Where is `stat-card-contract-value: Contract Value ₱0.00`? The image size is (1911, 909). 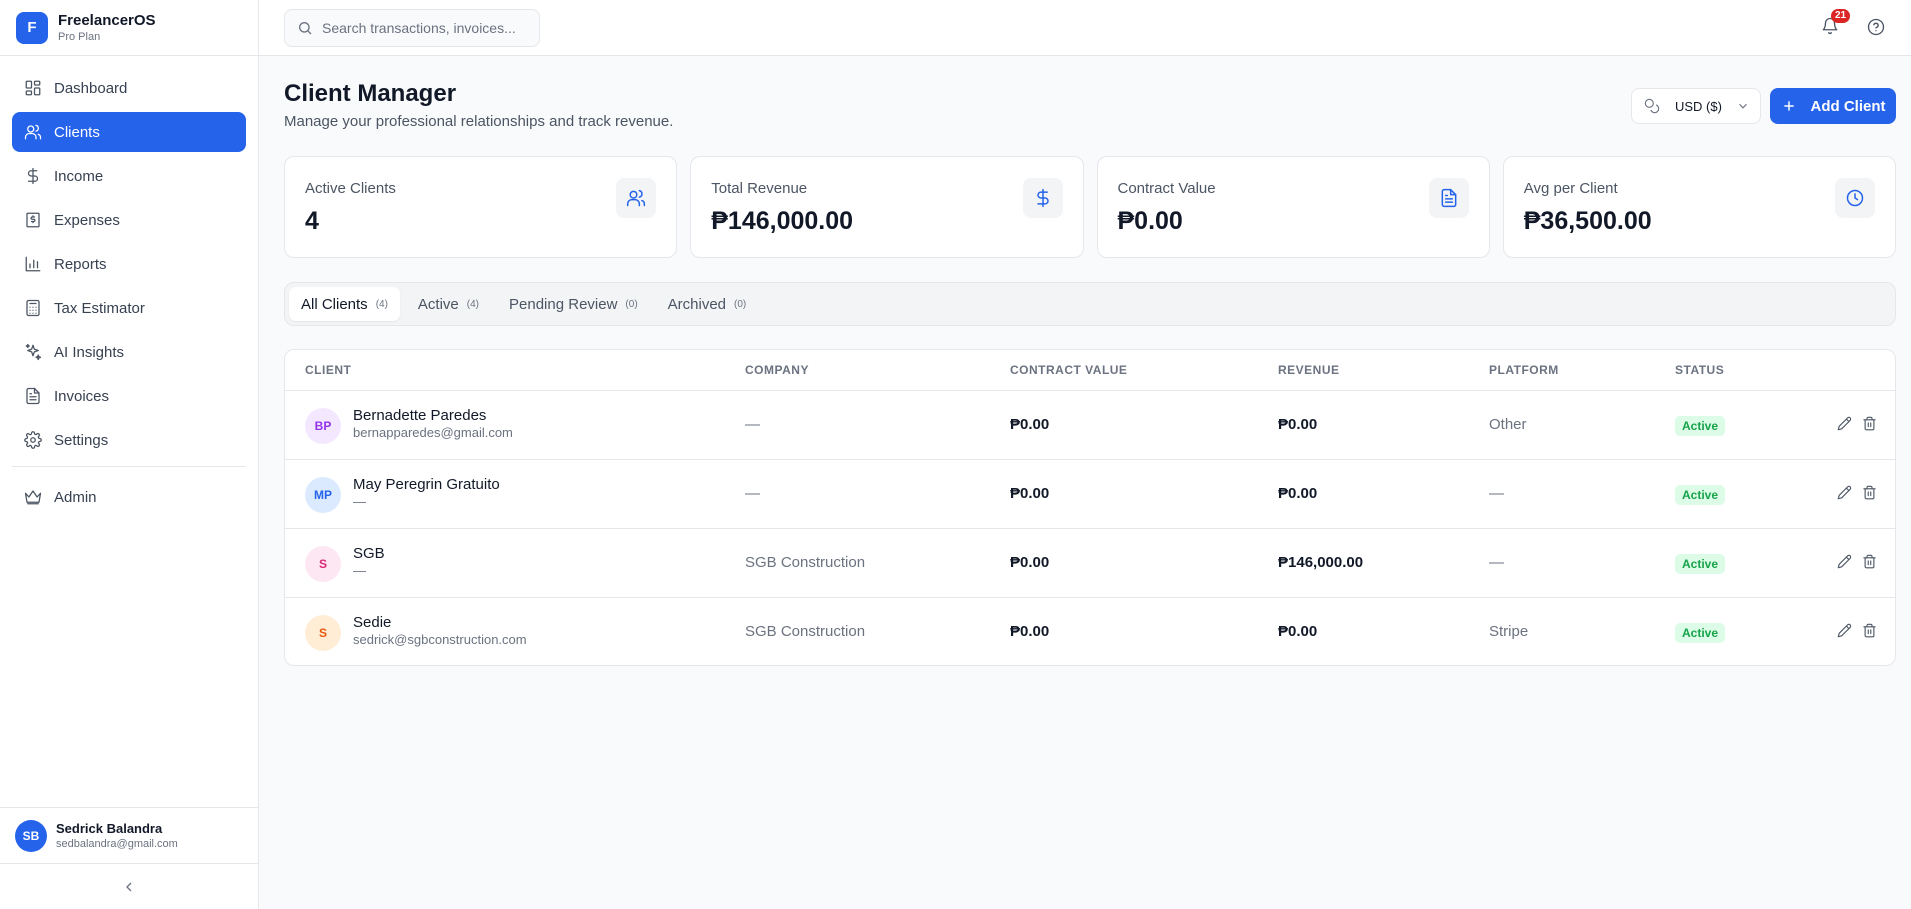
stat-card-contract-value: Contract Value ₱0.00 is located at coordinates (1293, 207).